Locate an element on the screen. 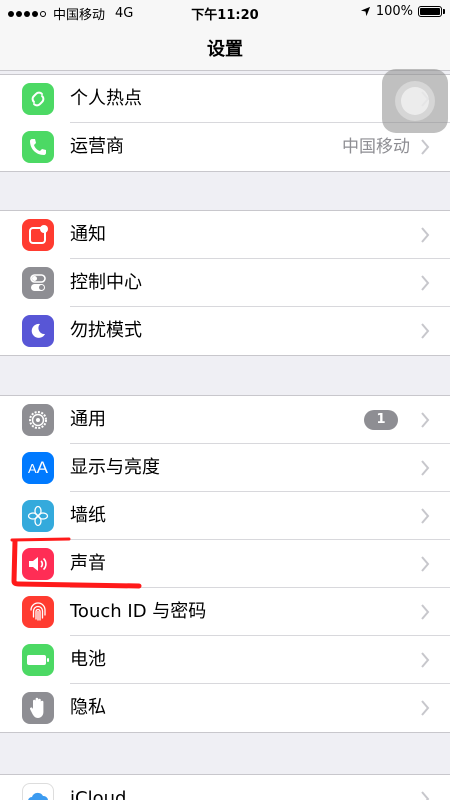  page-title: 设置 is located at coordinates (225, 49).